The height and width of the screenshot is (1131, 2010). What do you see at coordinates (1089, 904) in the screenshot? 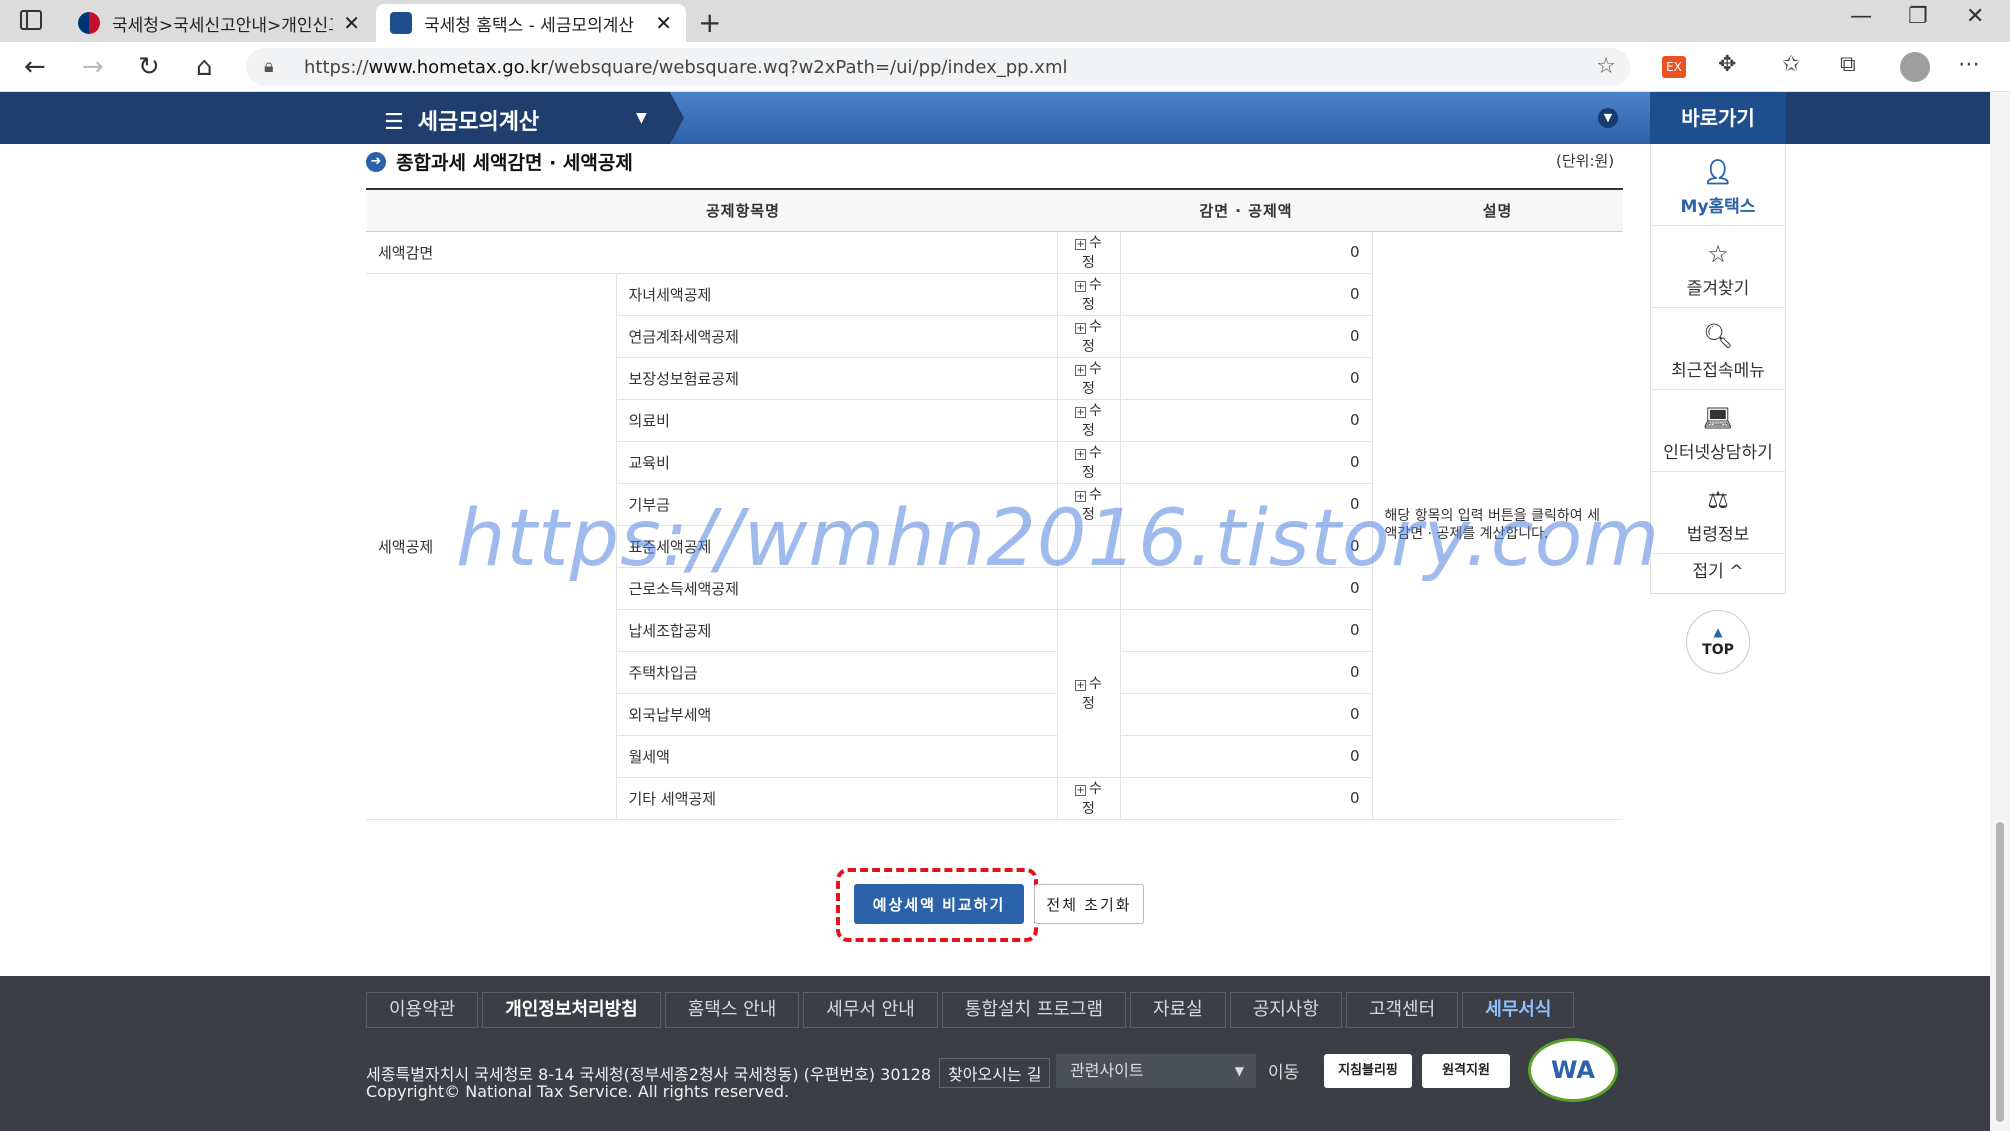
I see `reset-all-button: 전체 초기화` at bounding box center [1089, 904].